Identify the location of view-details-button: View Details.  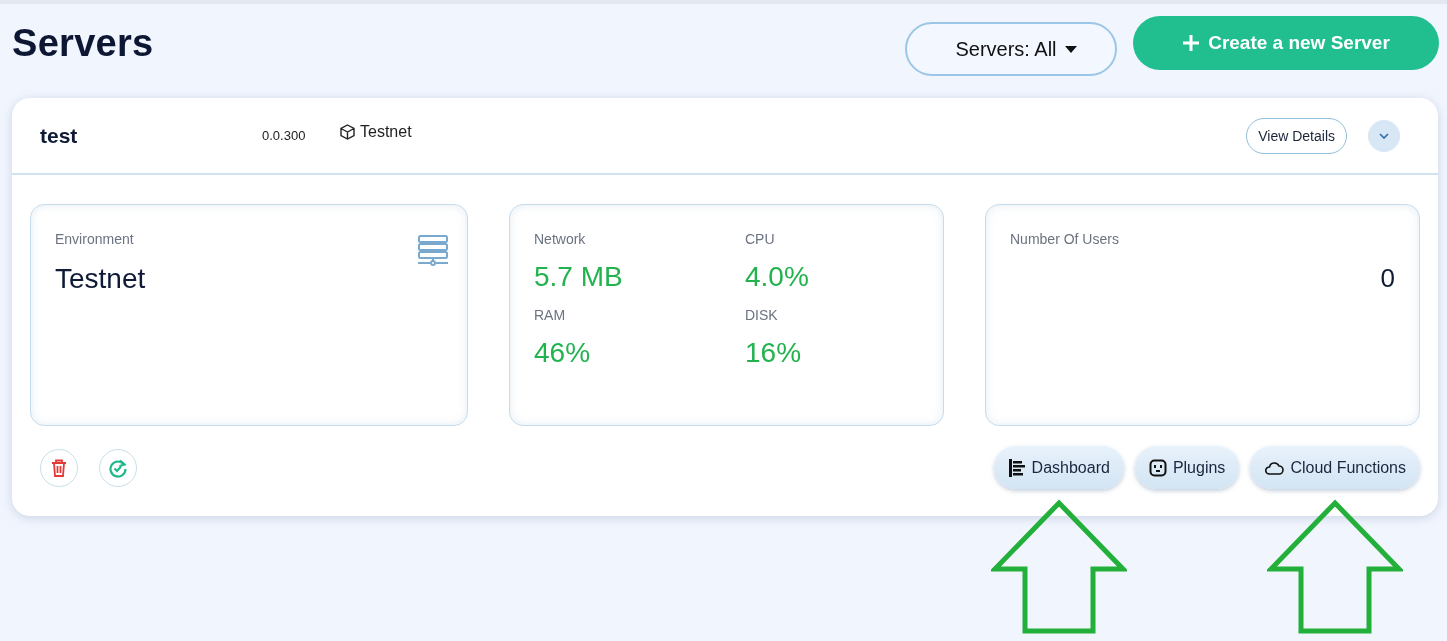
(1296, 135).